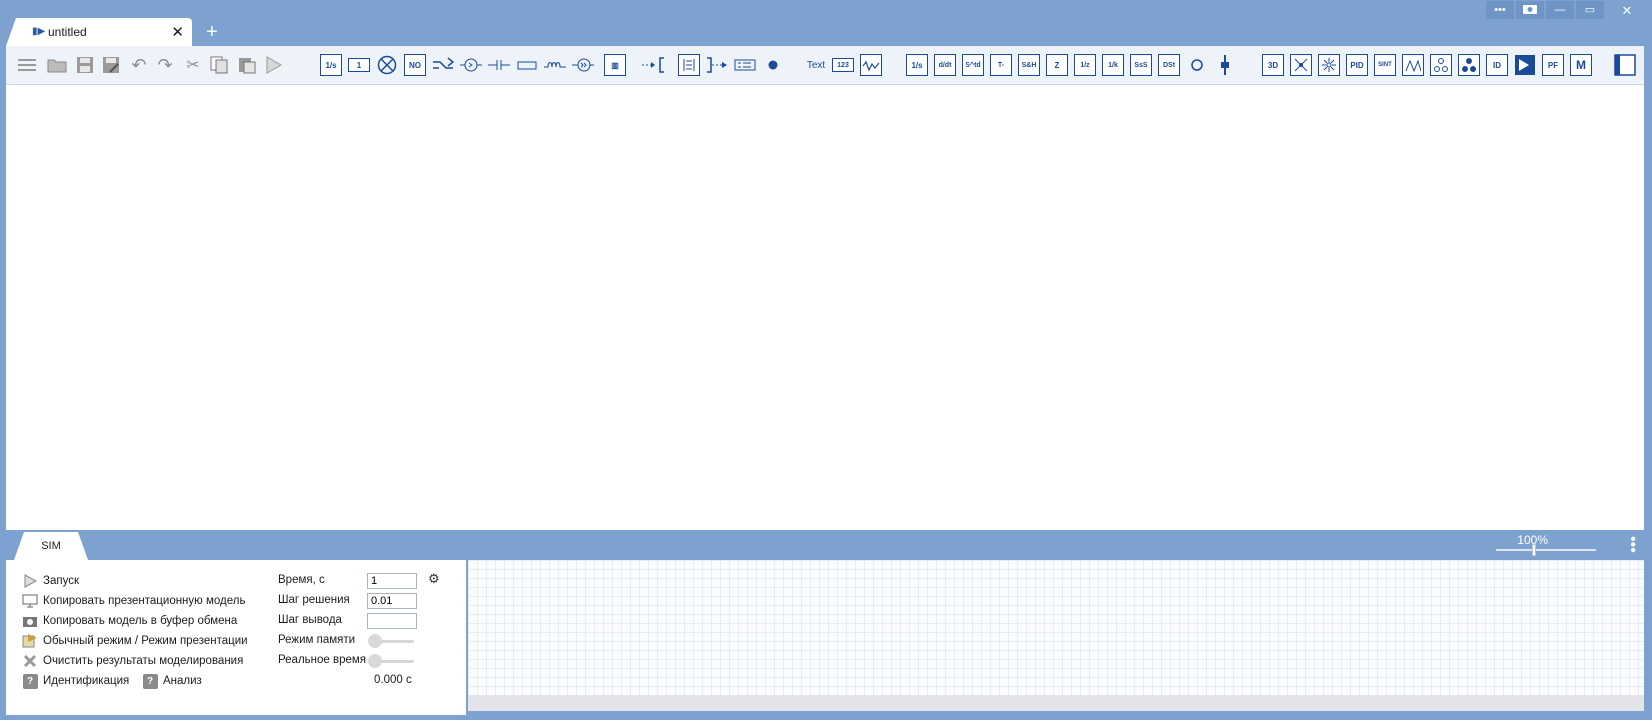 Image resolution: width=1652 pixels, height=720 pixels. What do you see at coordinates (1056, 703) in the screenshot?
I see `horizontal-scrollbar` at bounding box center [1056, 703].